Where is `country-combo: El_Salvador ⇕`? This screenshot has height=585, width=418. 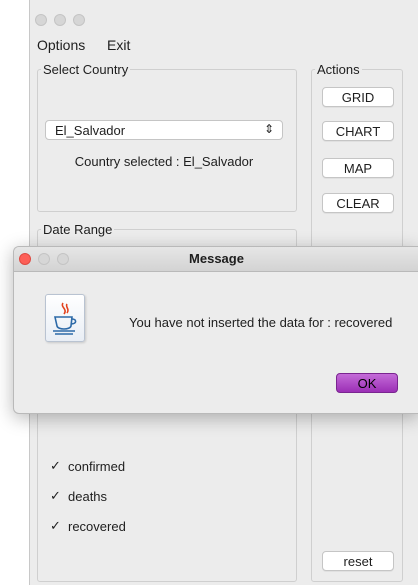
country-combo: El_Salvador ⇕ is located at coordinates (164, 130).